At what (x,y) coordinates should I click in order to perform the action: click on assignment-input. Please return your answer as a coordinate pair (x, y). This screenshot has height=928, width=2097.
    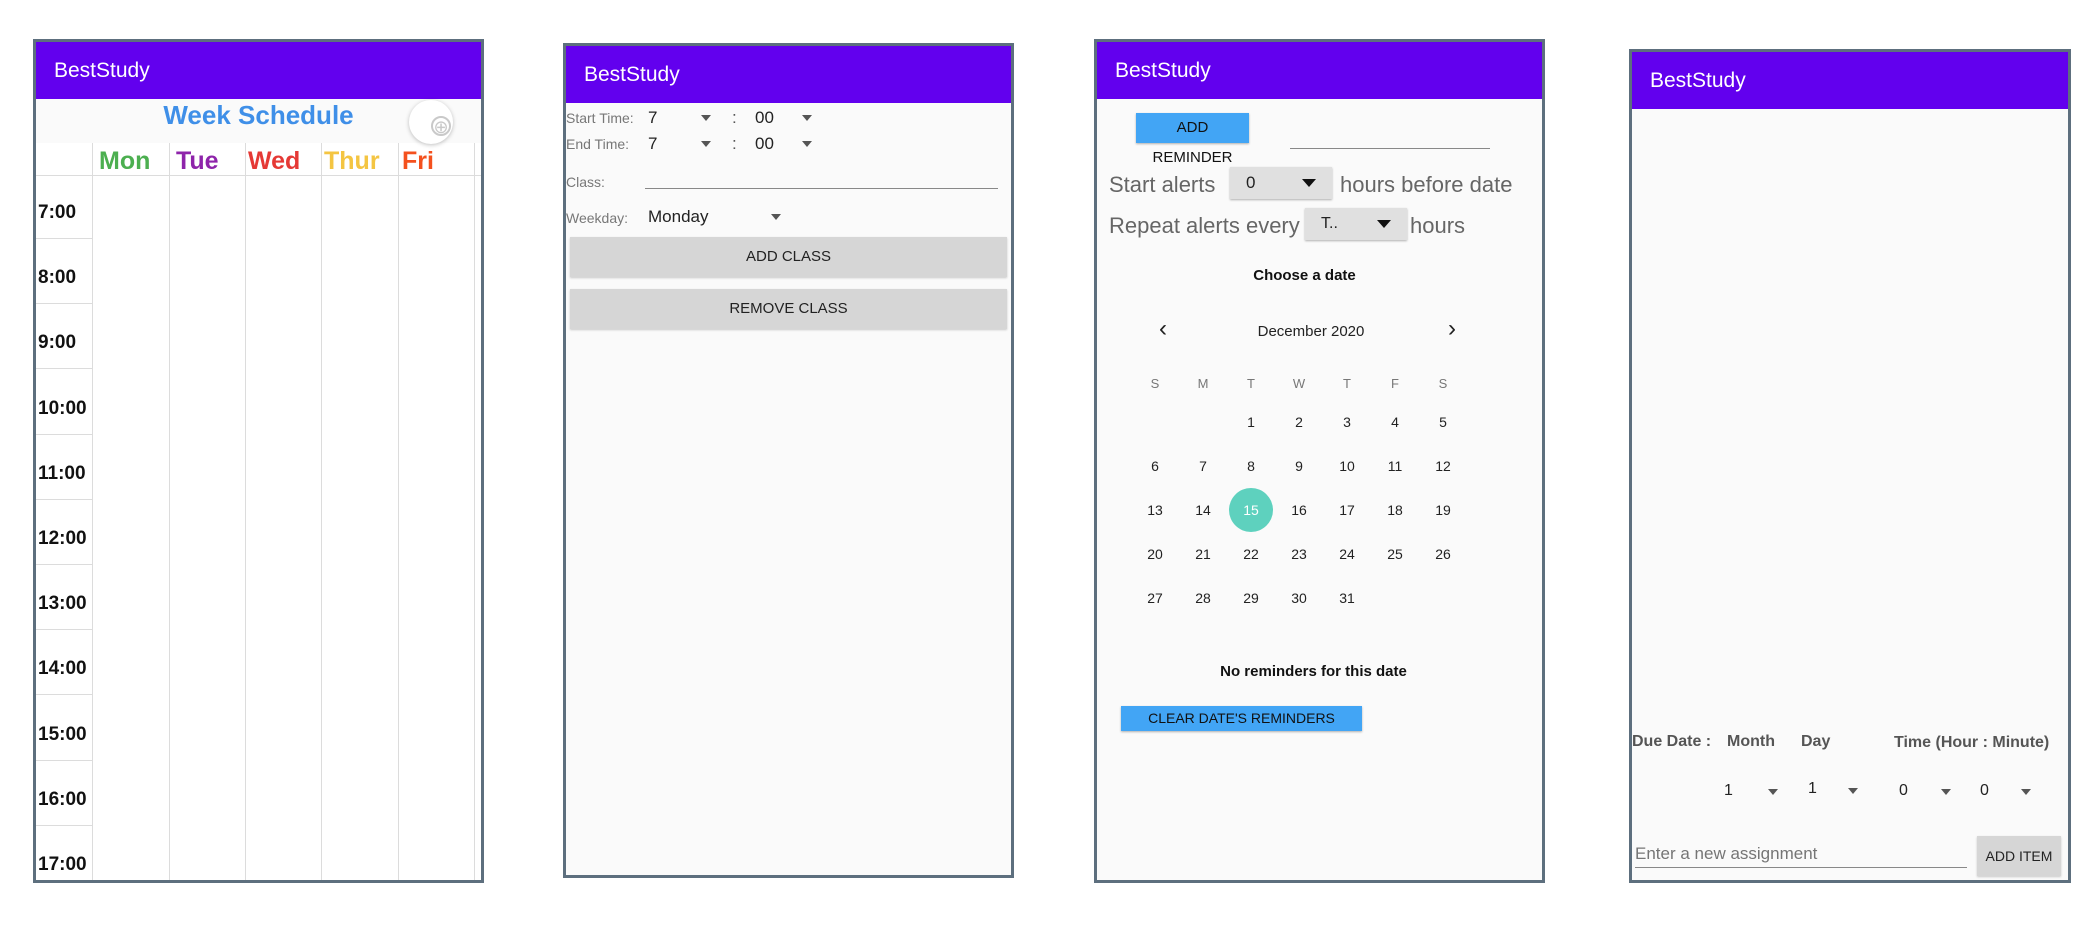
    Looking at the image, I should click on (1801, 854).